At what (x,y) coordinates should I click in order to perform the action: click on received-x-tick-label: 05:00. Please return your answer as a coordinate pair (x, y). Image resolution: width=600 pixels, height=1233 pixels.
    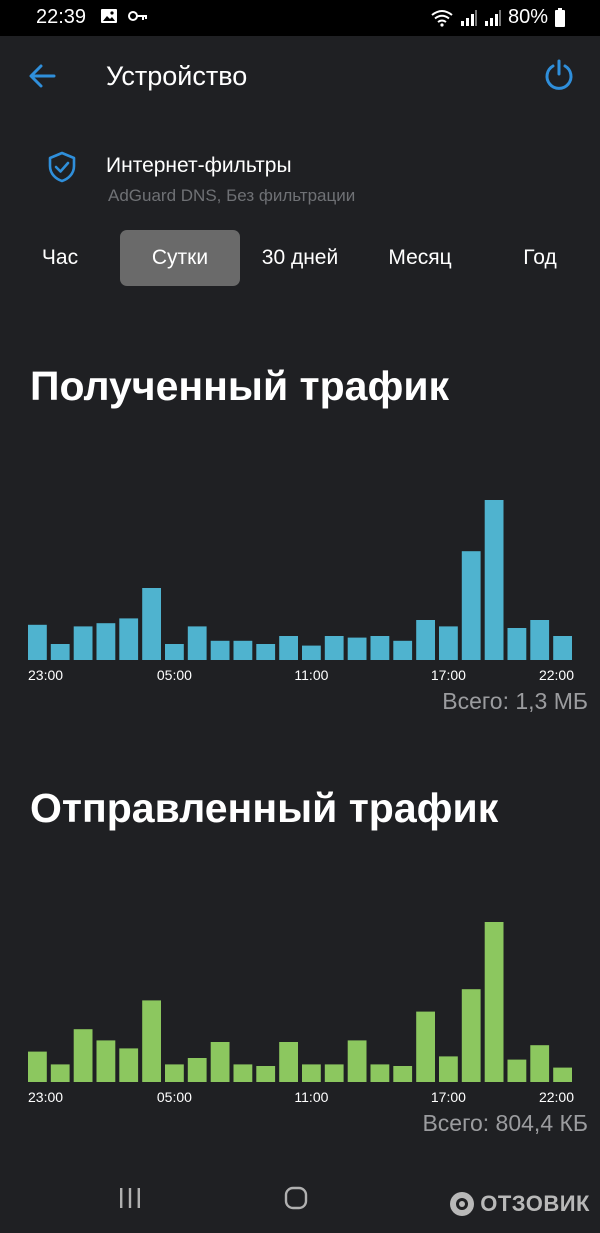
    Looking at the image, I should click on (174, 675).